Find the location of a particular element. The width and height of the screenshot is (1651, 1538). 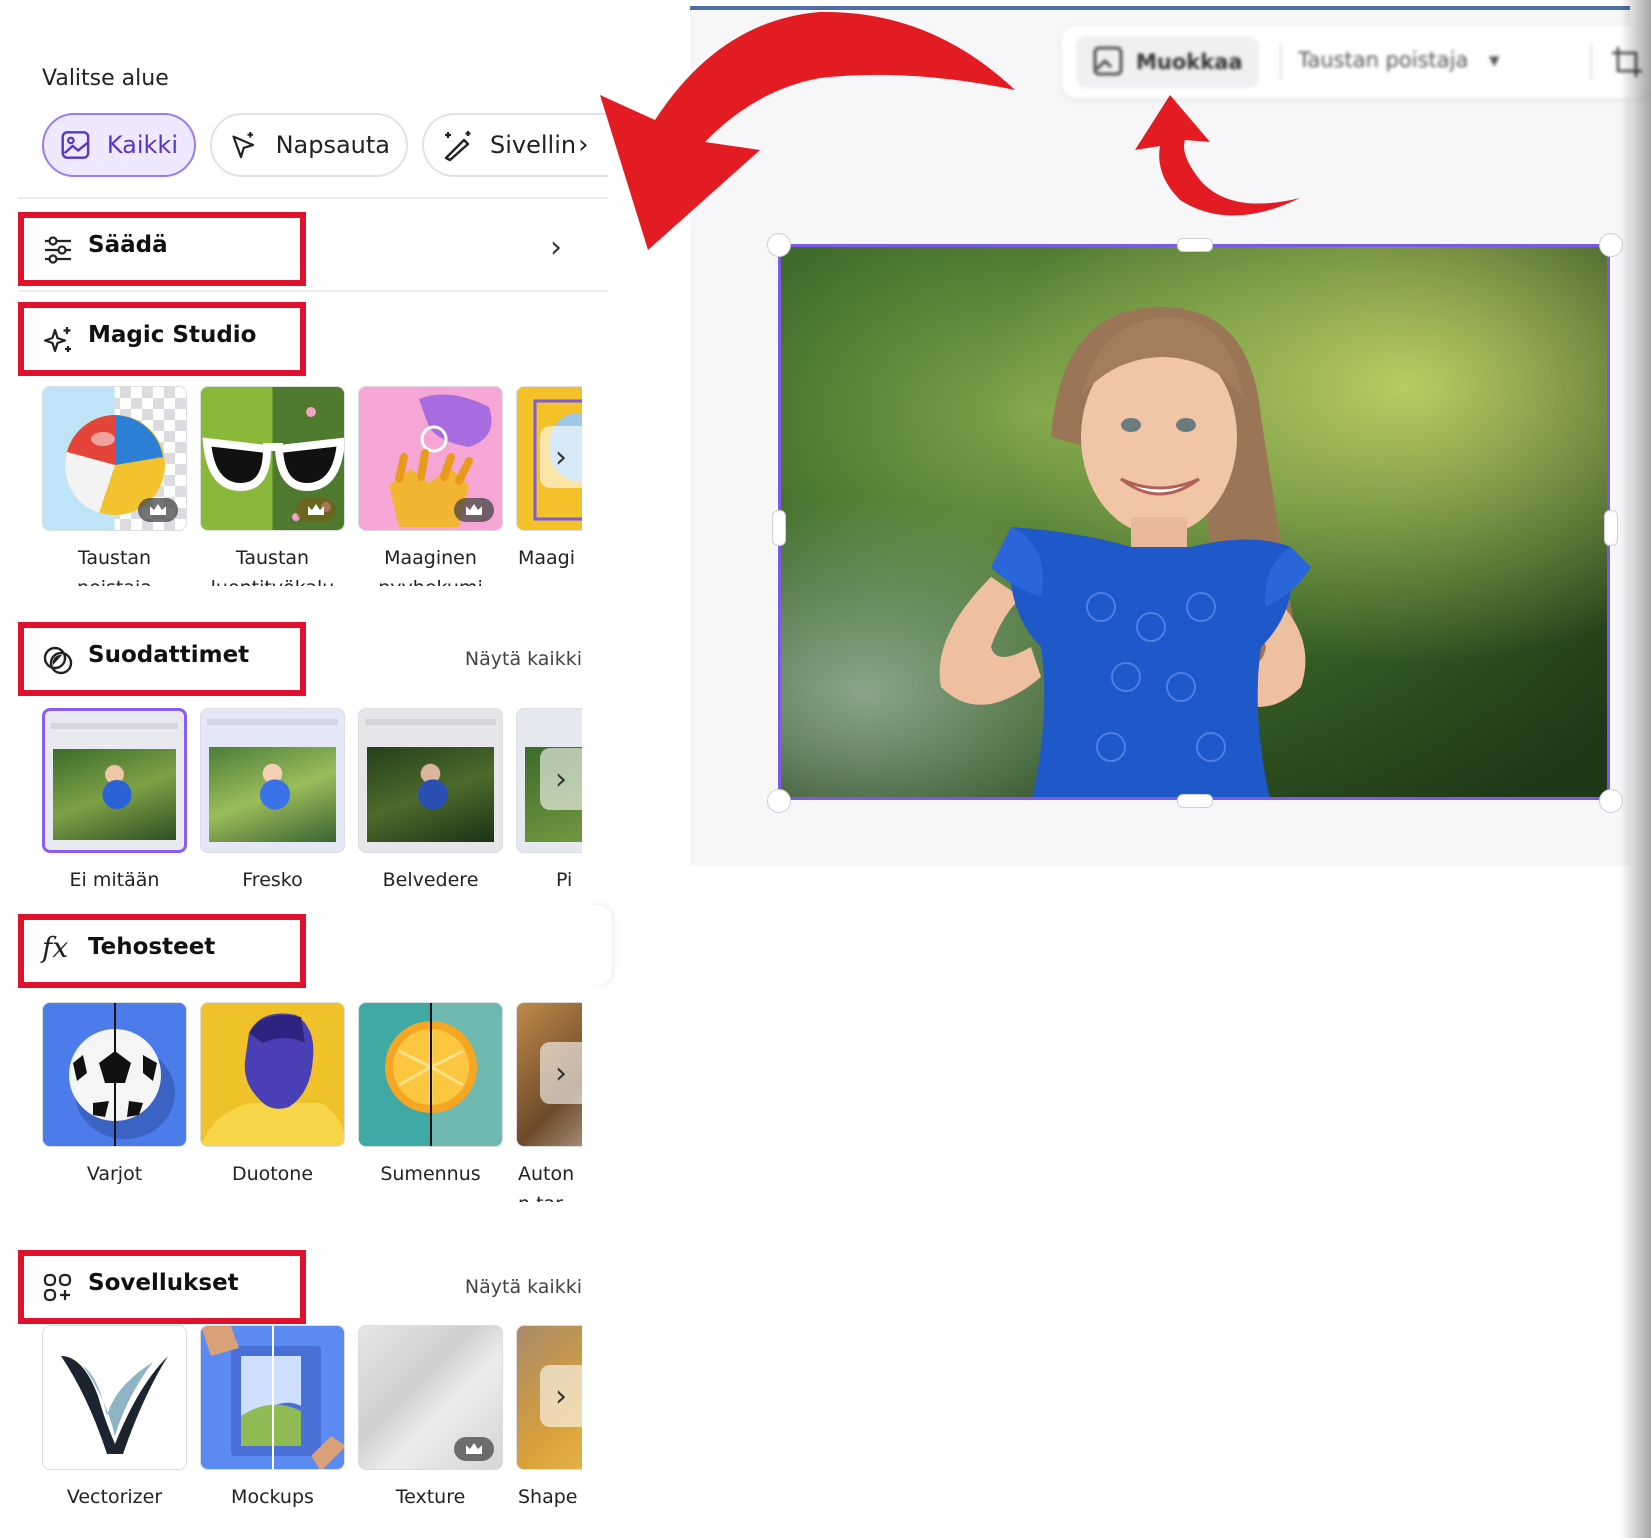

annotation-arrows is located at coordinates (950, 130).